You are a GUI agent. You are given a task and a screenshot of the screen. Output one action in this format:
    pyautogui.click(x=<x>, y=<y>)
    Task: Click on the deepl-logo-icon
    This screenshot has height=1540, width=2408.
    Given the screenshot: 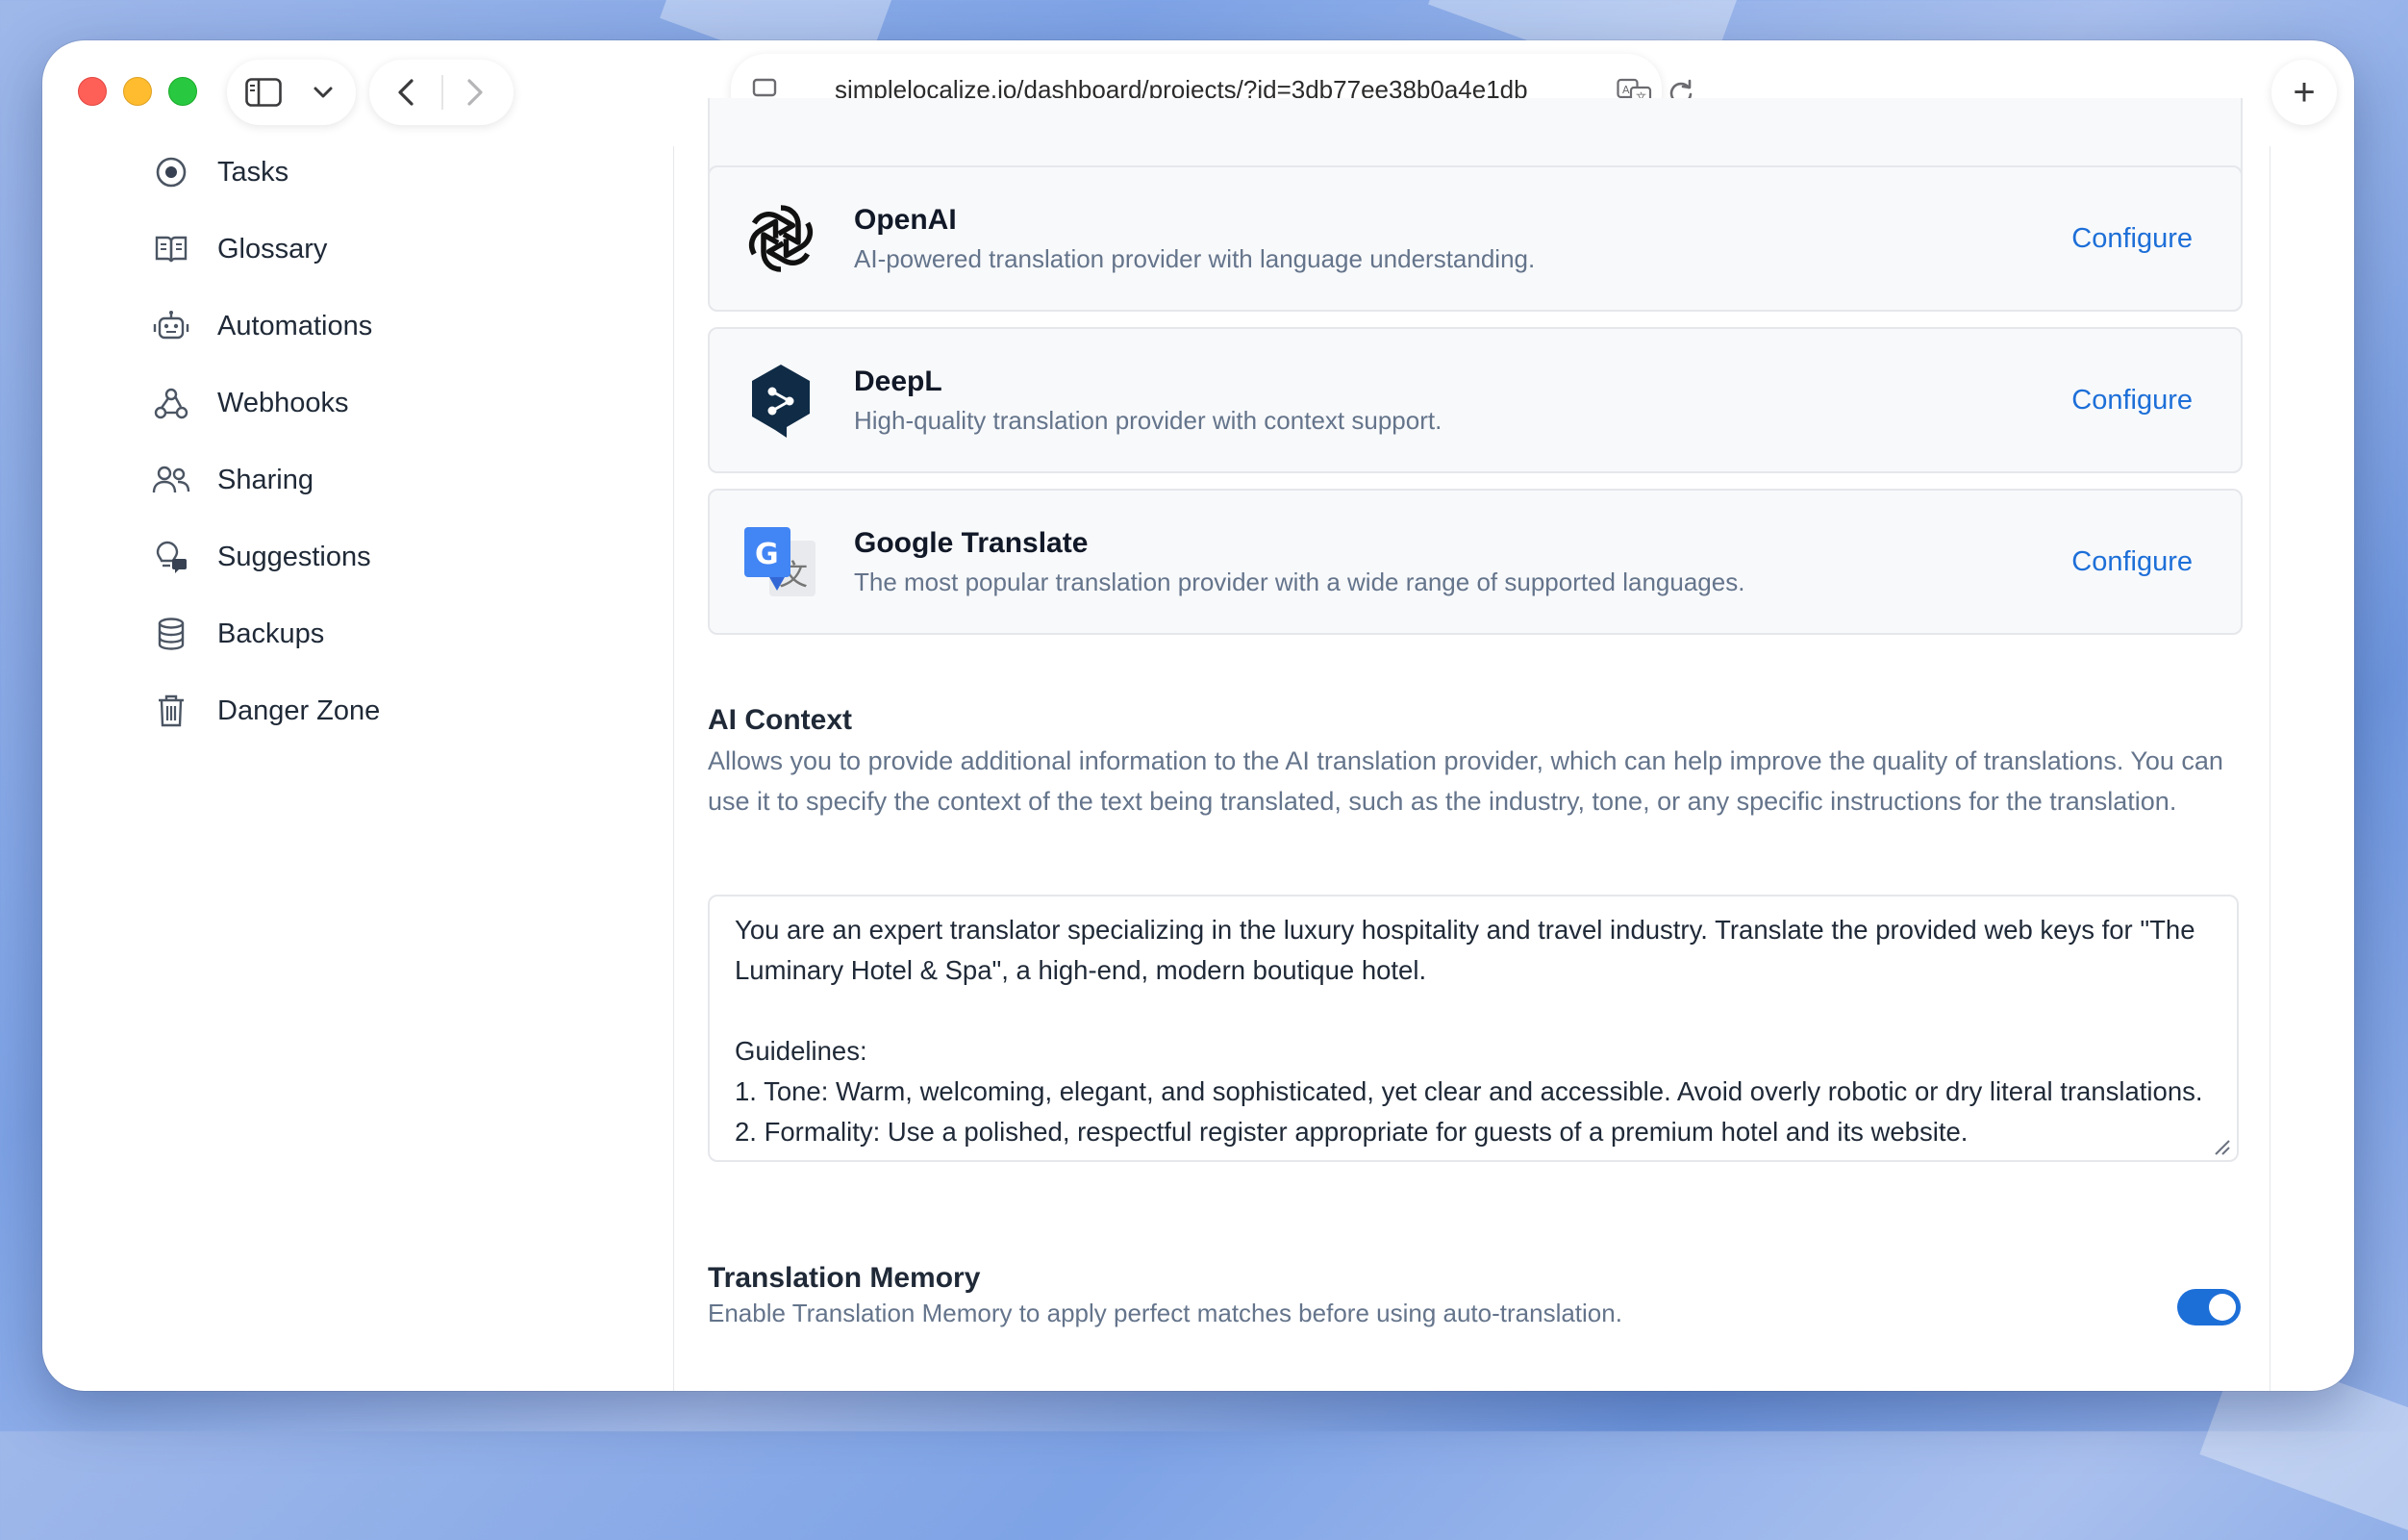 What is the action you would take?
    pyautogui.click(x=781, y=400)
    